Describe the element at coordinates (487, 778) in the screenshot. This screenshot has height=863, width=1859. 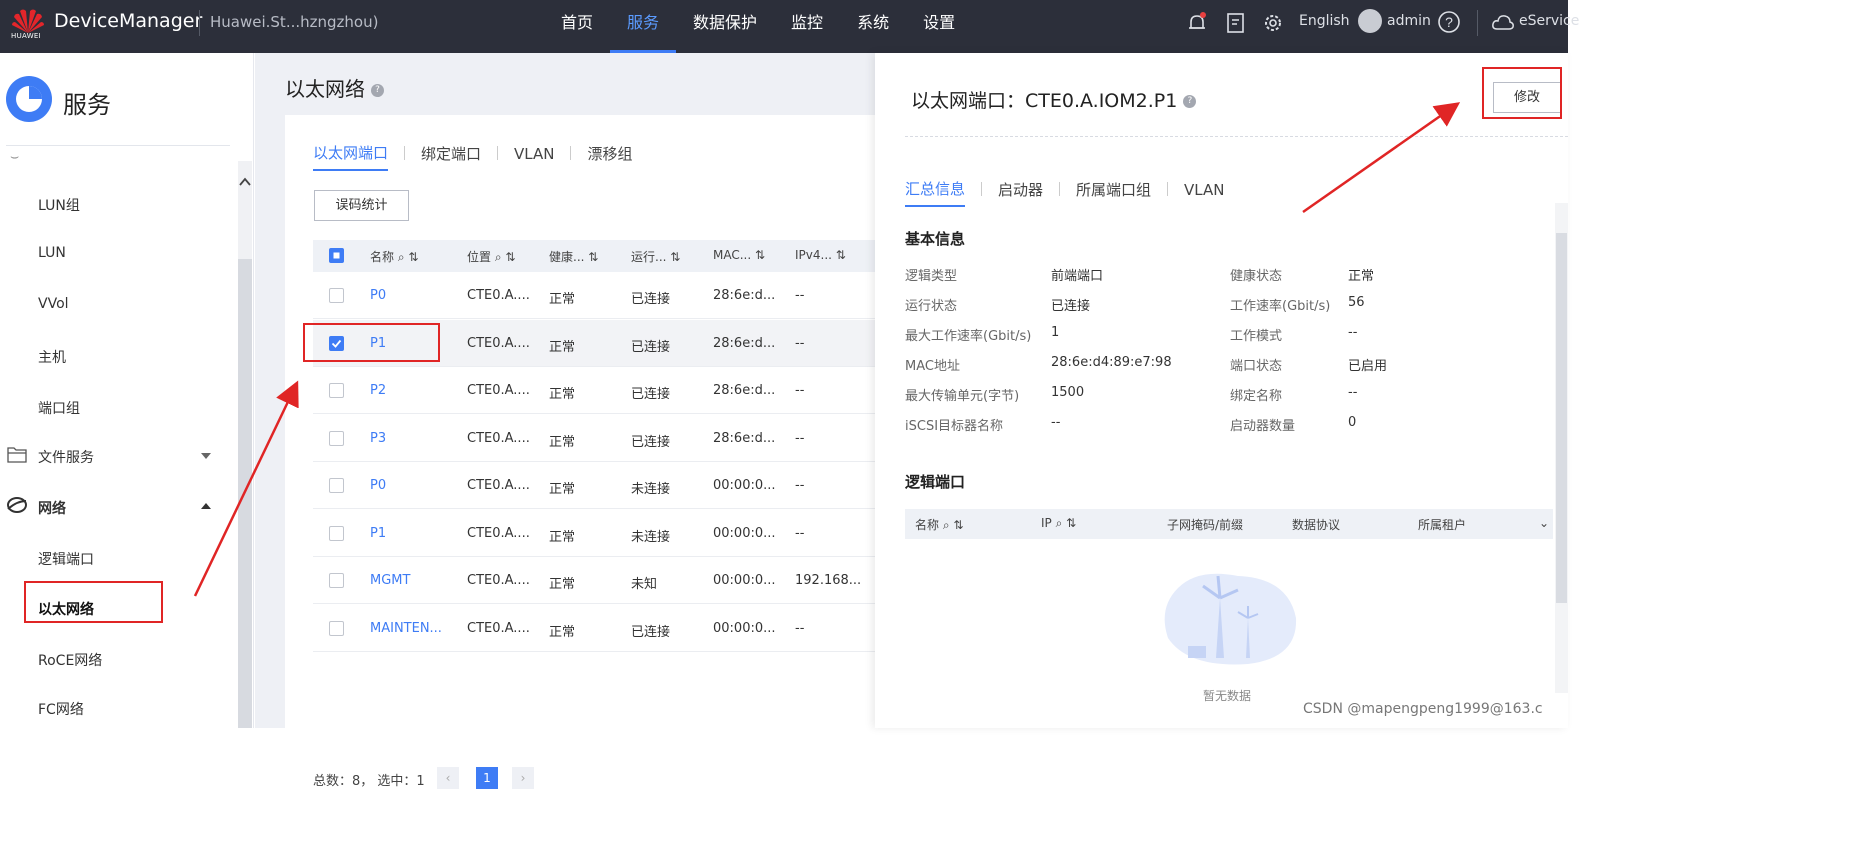
I see `page-number: 1` at that location.